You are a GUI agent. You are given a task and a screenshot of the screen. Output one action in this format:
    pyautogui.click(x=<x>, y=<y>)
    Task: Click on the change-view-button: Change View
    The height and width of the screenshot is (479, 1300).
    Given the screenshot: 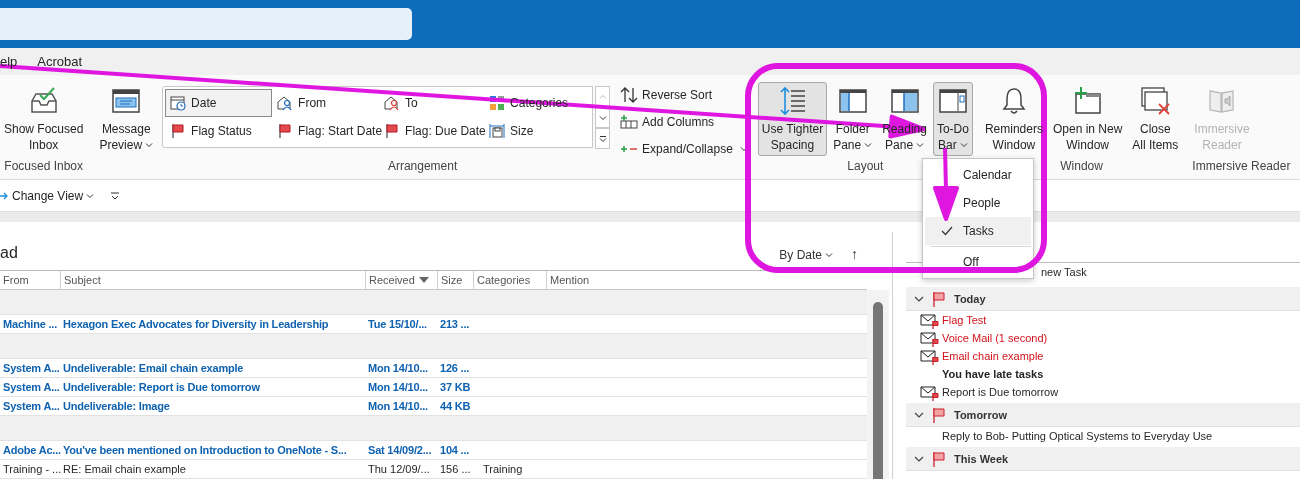 What is the action you would take?
    pyautogui.click(x=53, y=195)
    